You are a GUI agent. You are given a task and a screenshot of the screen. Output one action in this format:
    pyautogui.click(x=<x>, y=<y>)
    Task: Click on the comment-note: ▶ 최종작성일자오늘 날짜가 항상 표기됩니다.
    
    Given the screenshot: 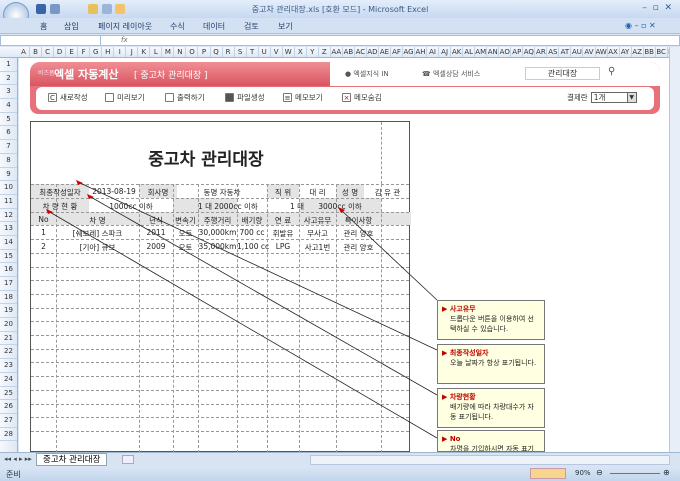 What is the action you would take?
    pyautogui.click(x=491, y=364)
    